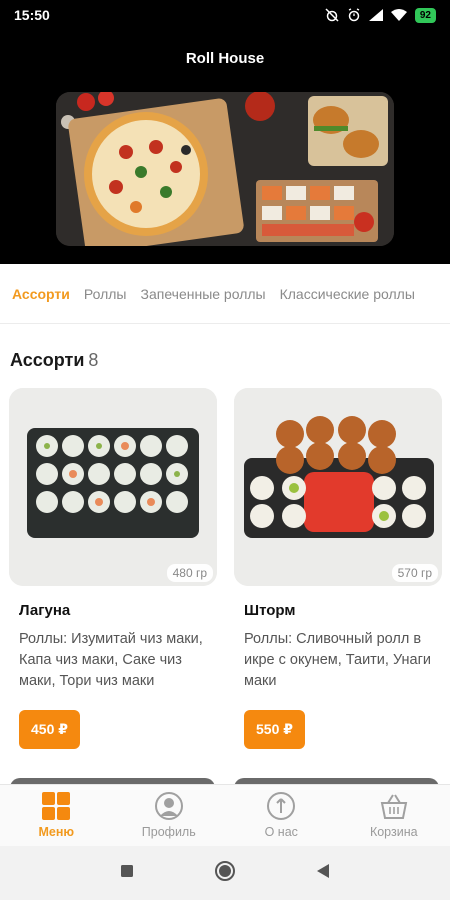 The height and width of the screenshot is (900, 450). What do you see at coordinates (393, 832) in the screenshot?
I see `nav-label: Корзина` at bounding box center [393, 832].